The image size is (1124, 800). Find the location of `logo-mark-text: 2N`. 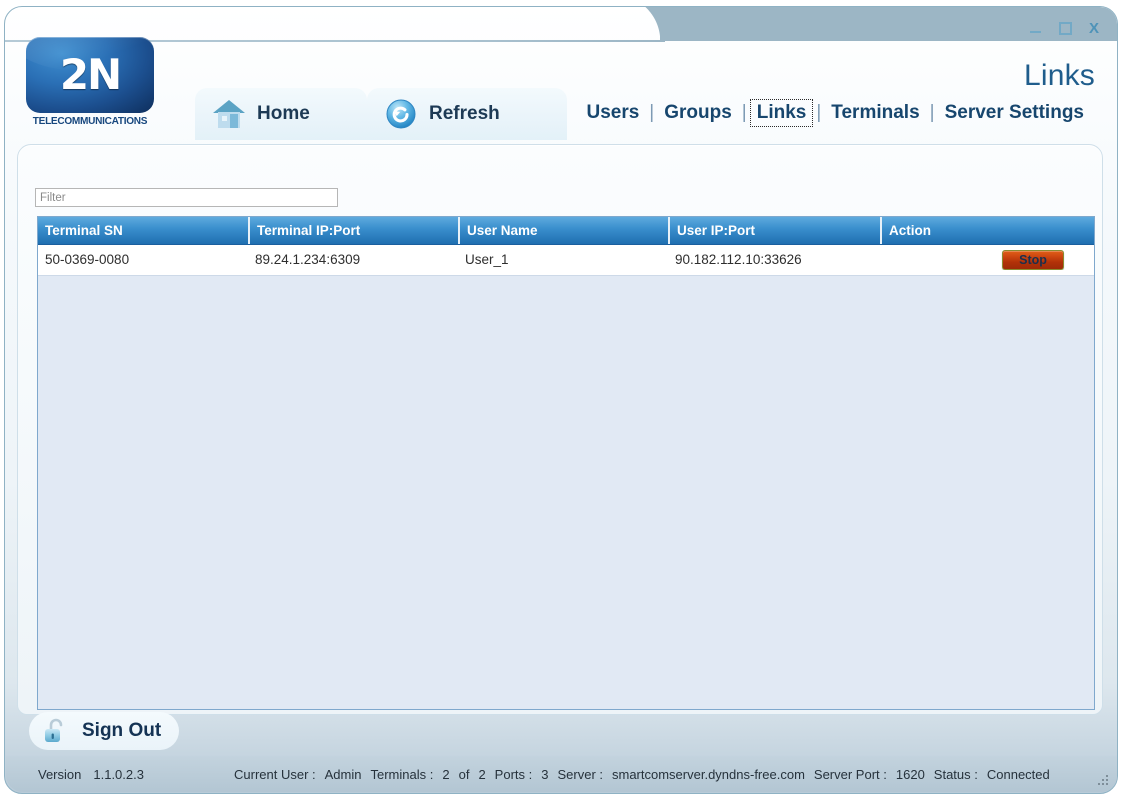

logo-mark-text: 2N is located at coordinates (90, 74).